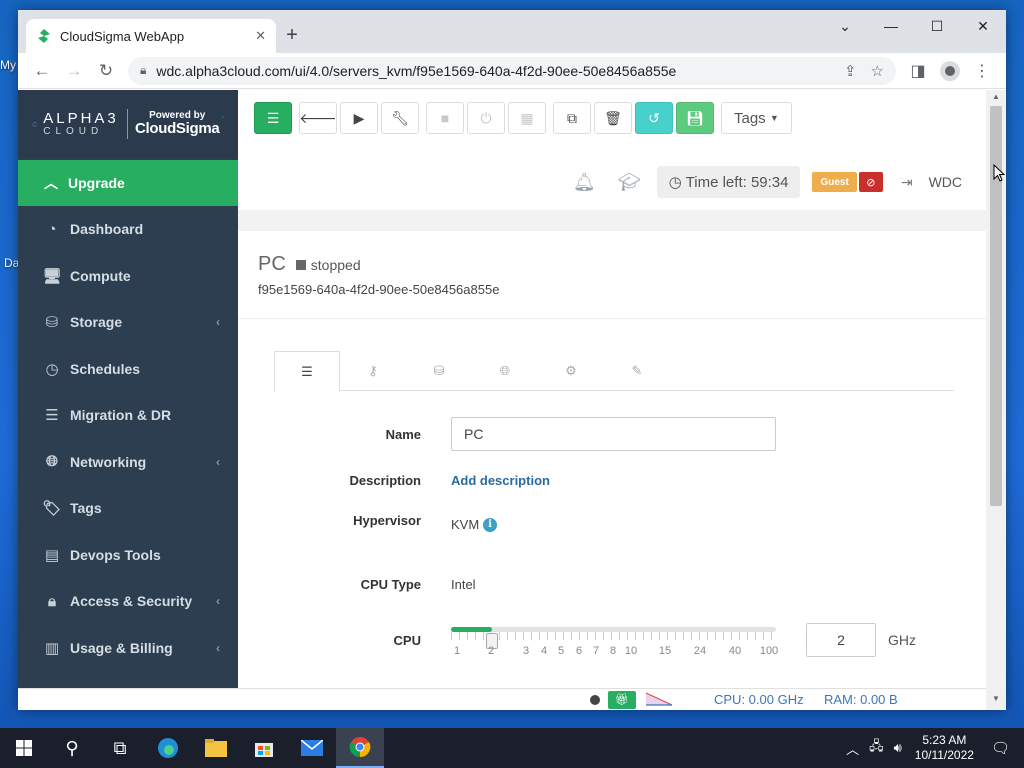 Image resolution: width=1024 pixels, height=768 pixels. Describe the element at coordinates (695, 118) in the screenshot. I see `save-button: 💾︎` at that location.